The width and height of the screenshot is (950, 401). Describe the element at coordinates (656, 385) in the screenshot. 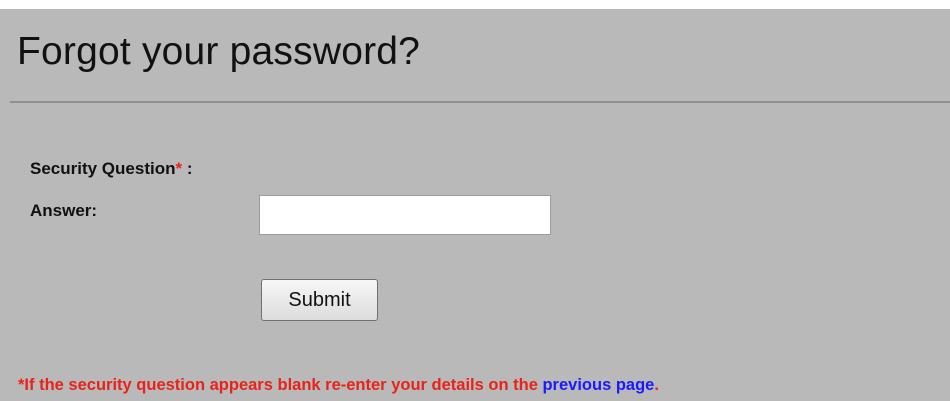

I see `footer-note-end: .` at that location.